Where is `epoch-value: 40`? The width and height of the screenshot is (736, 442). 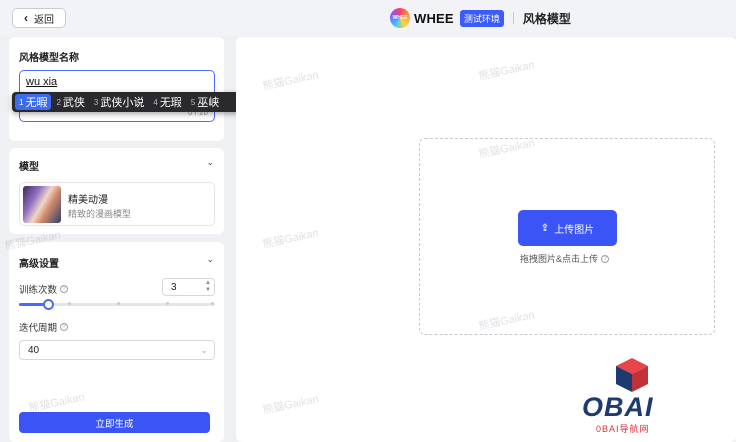 epoch-value: 40 is located at coordinates (34, 350).